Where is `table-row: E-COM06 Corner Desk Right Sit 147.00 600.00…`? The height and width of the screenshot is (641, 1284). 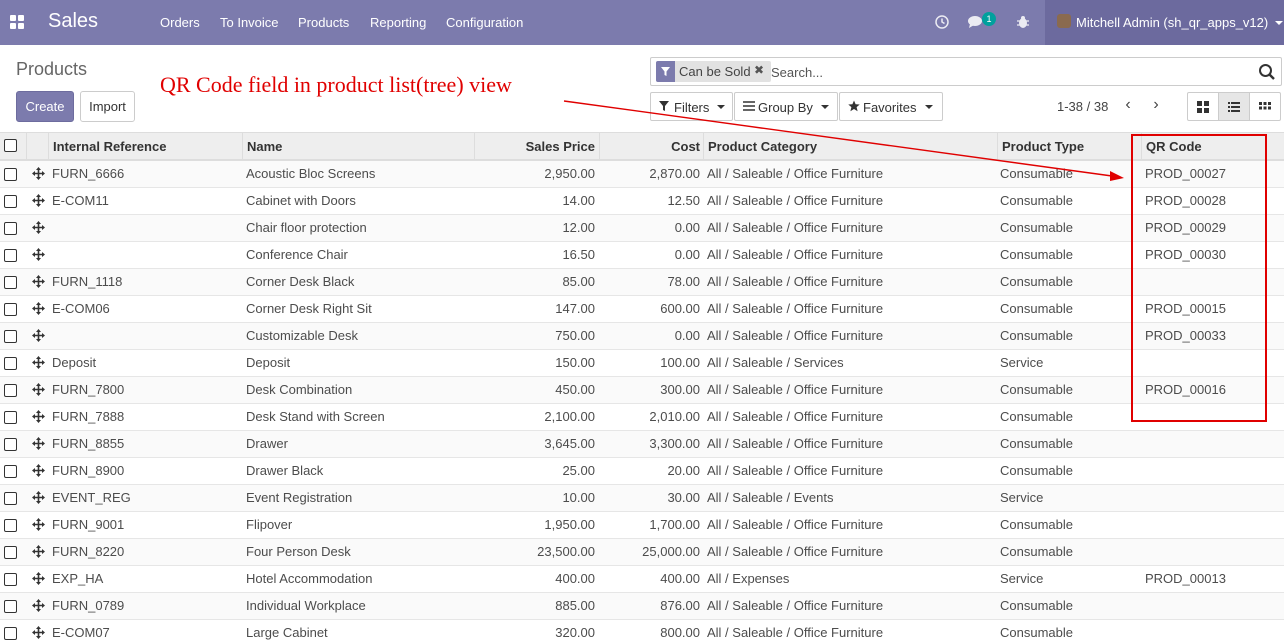
table-row: E-COM06 Corner Desk Right Sit 147.00 600.00… is located at coordinates (642, 309).